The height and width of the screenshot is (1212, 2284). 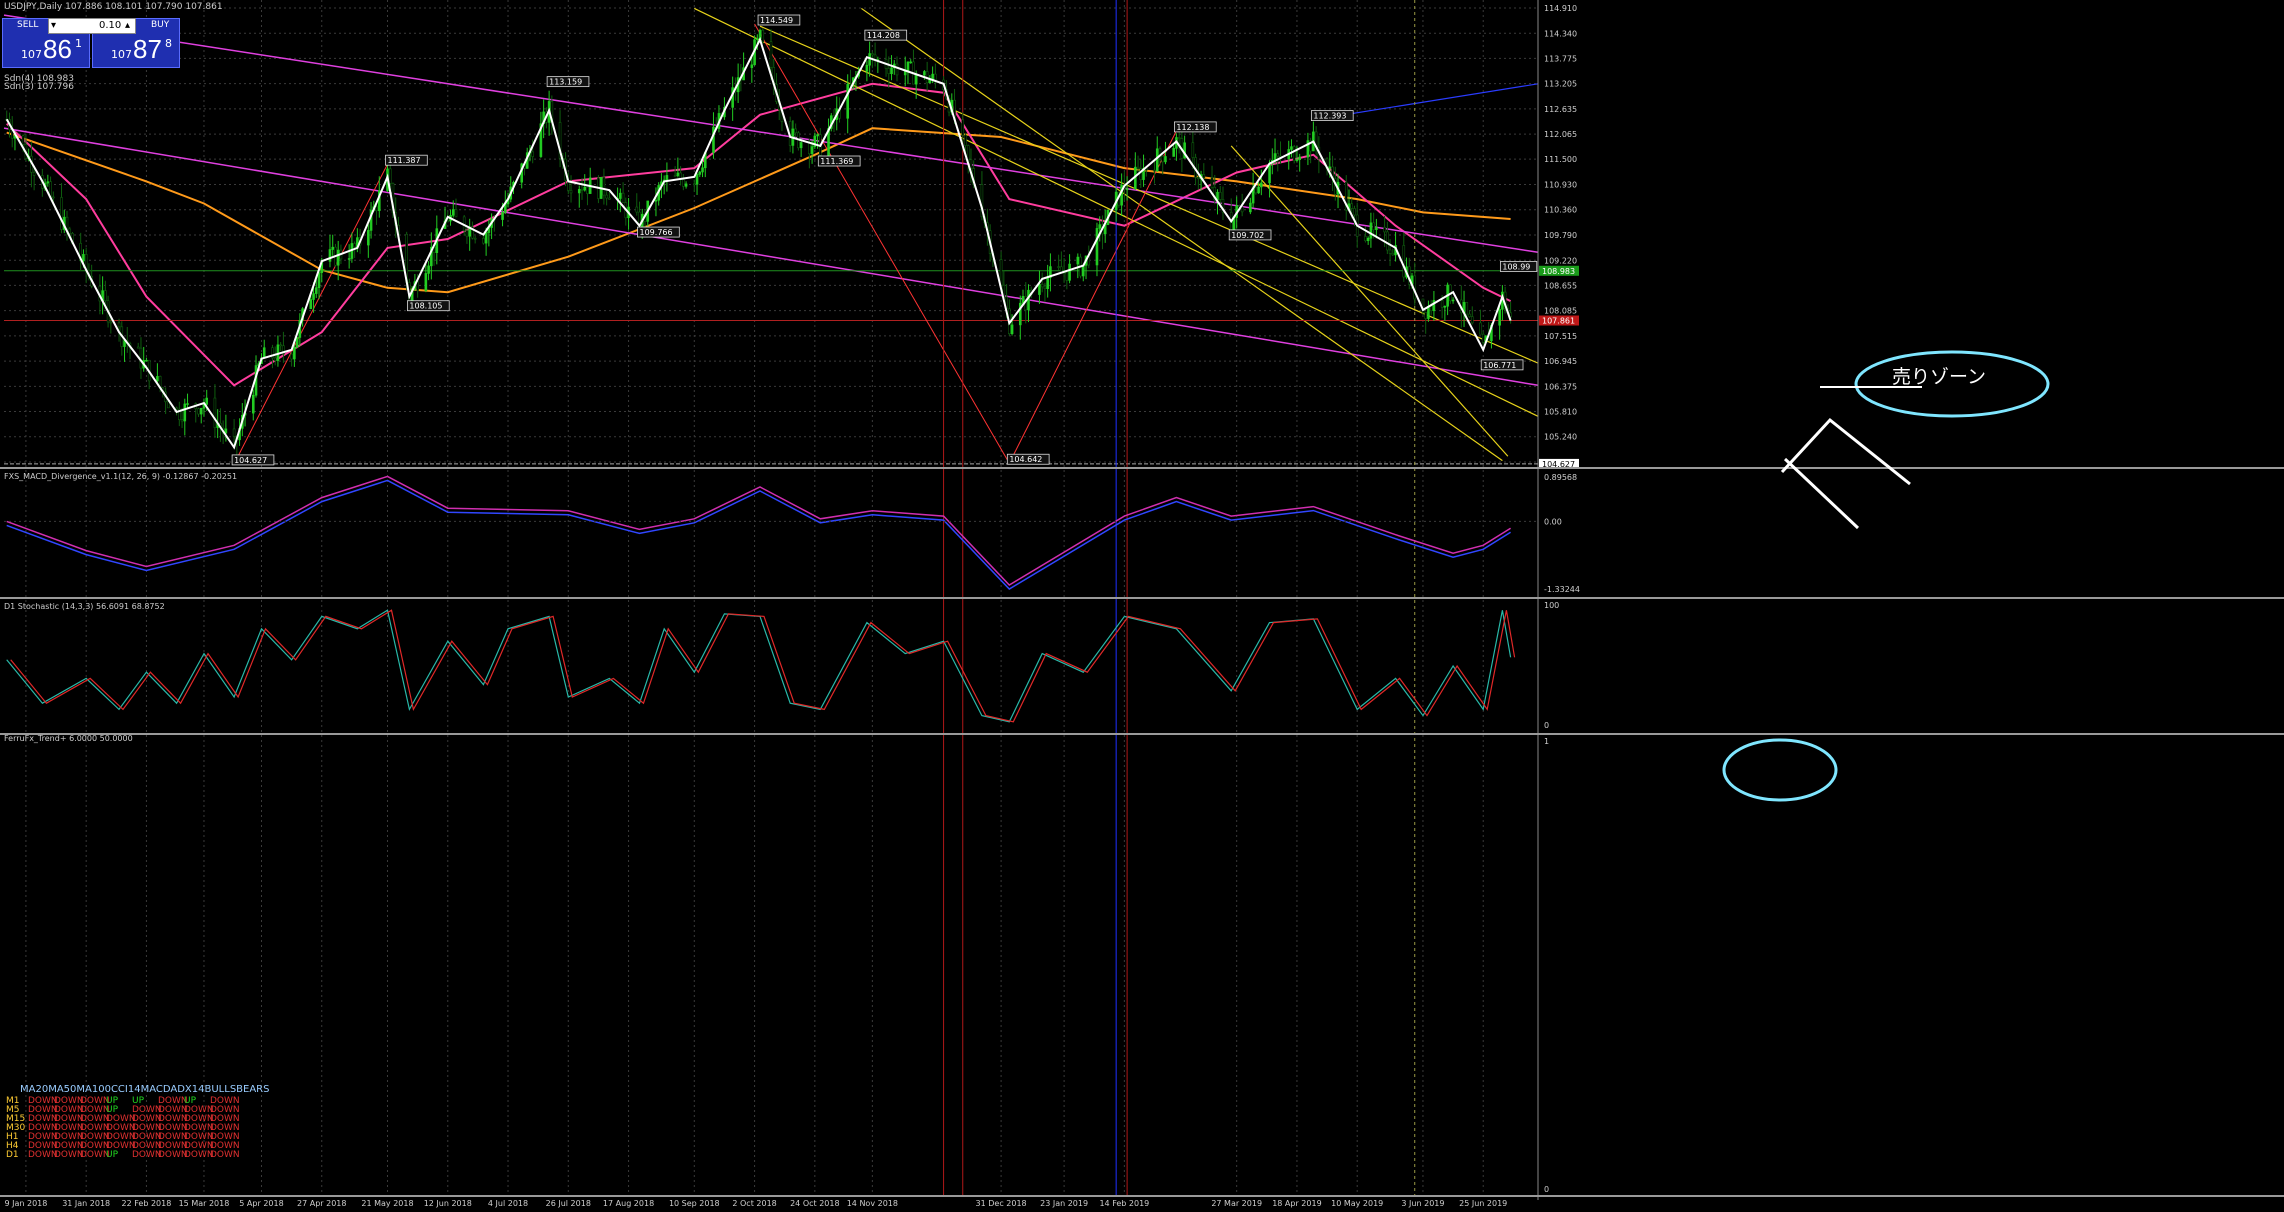 I want to click on lot-value: 0.10, so click(x=110, y=25).